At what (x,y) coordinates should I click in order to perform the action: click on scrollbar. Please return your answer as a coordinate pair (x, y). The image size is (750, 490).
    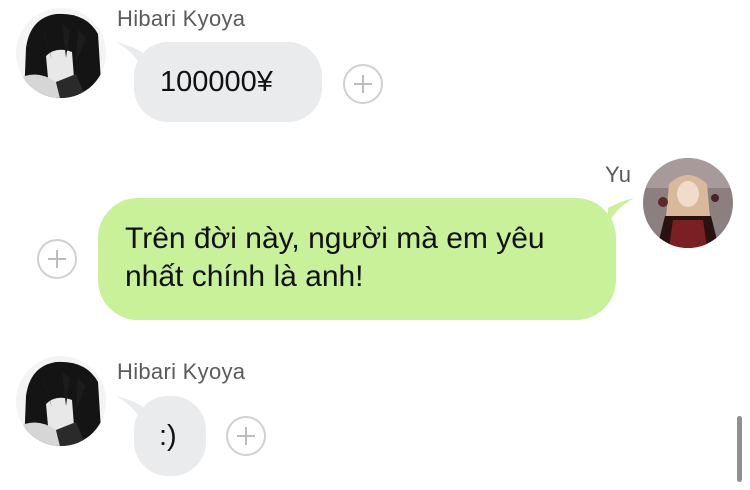
    Looking at the image, I should click on (739, 449).